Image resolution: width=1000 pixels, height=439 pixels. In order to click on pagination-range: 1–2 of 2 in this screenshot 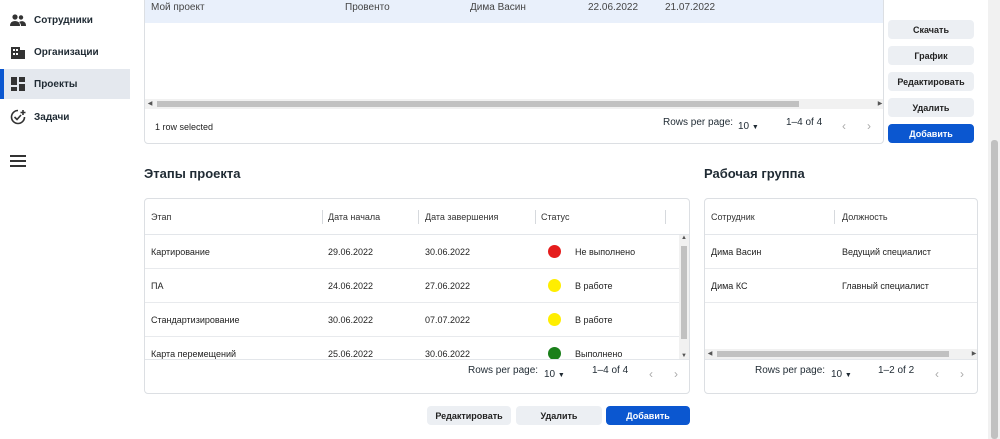, I will do `click(896, 370)`.